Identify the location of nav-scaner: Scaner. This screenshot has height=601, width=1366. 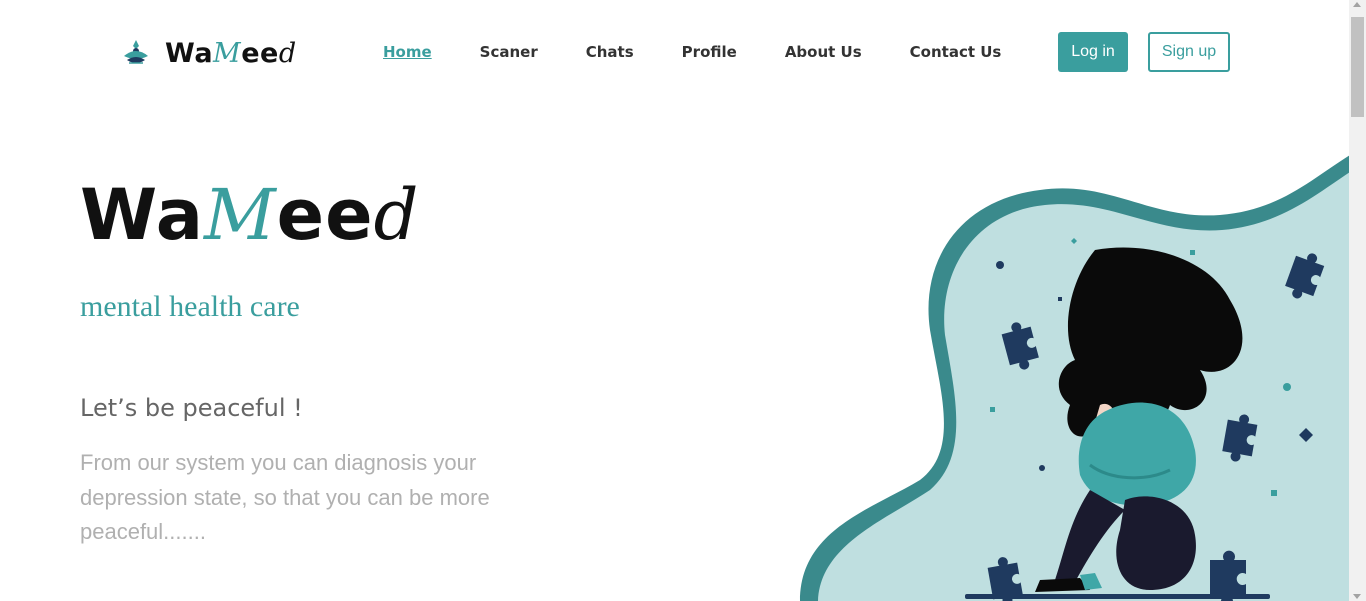
(509, 52).